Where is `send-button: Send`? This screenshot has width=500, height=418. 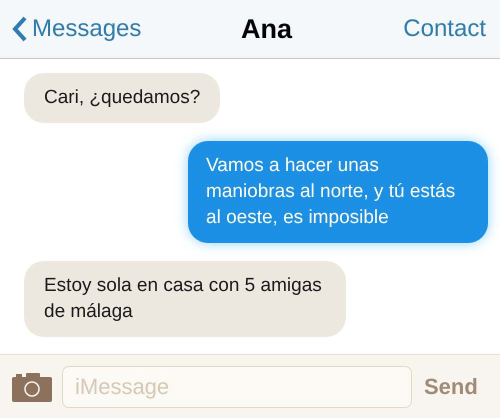 send-button: Send is located at coordinates (451, 386).